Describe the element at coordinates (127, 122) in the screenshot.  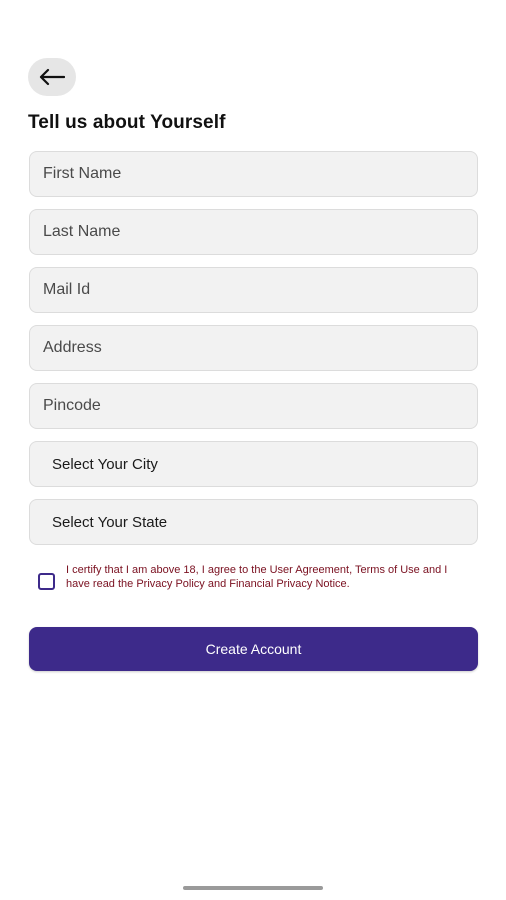
I see `page-title: Tell us about Yourself` at that location.